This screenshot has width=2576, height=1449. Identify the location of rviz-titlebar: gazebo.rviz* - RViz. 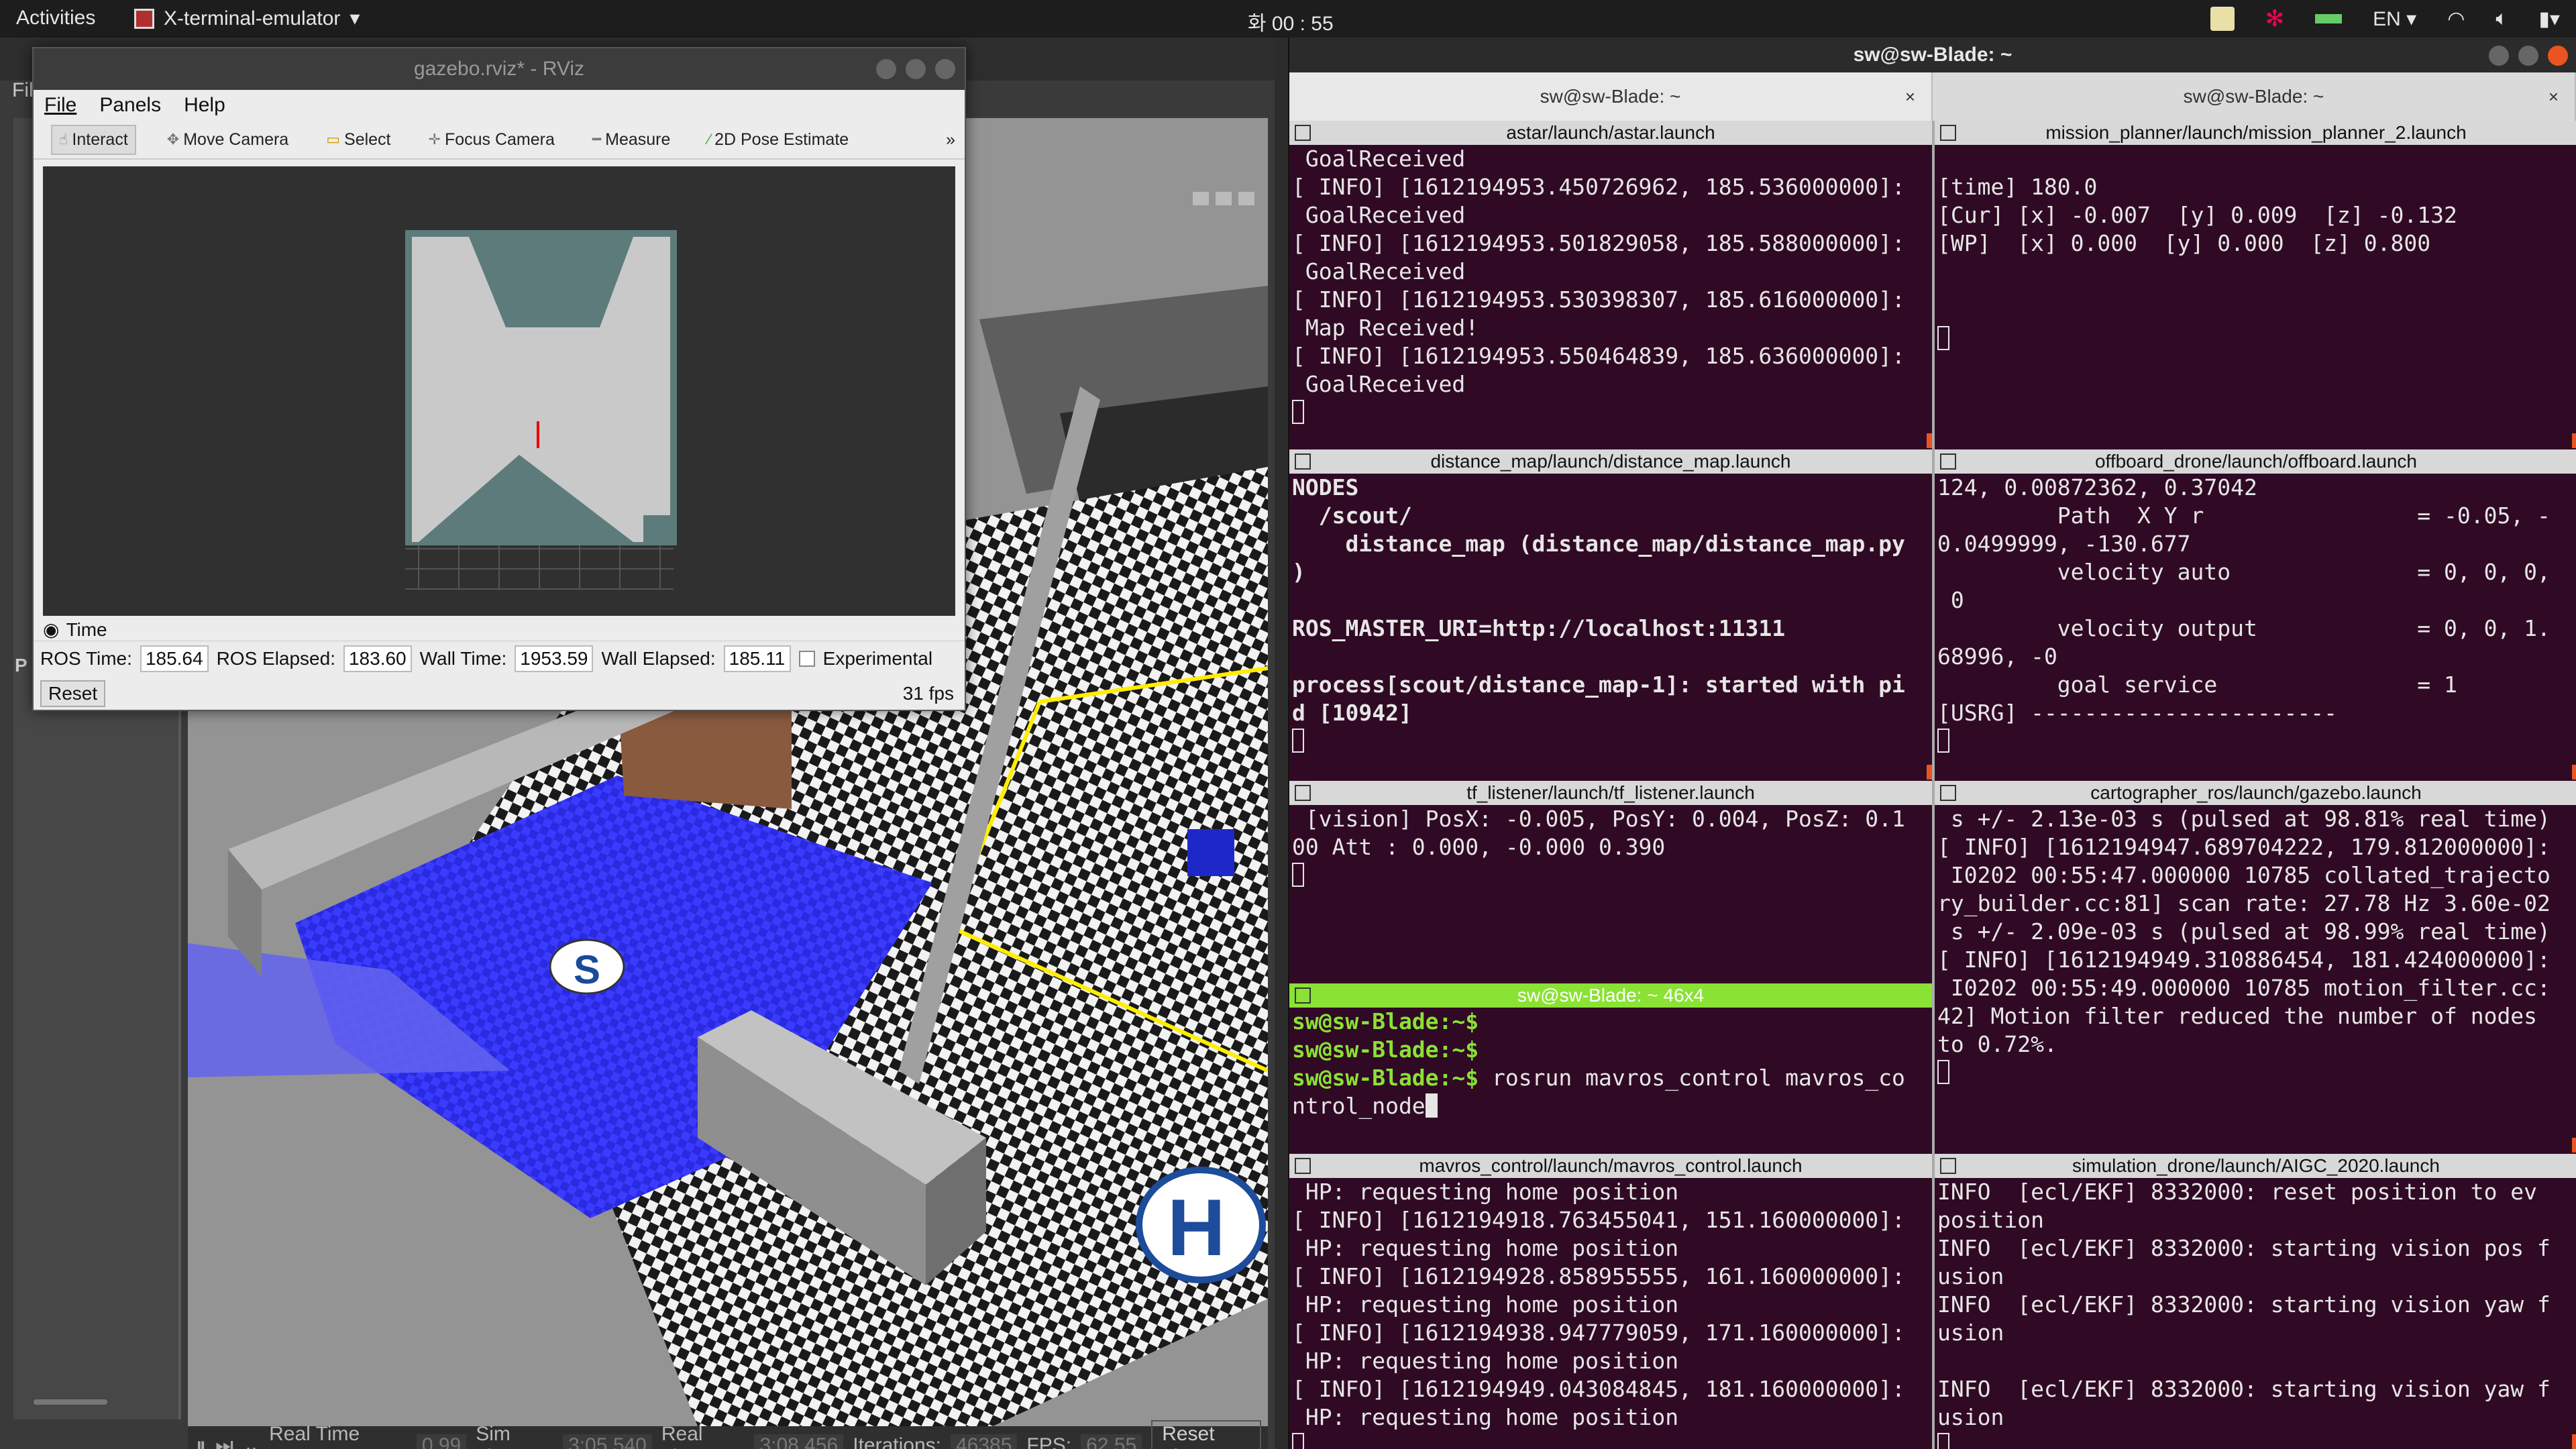
(499, 69).